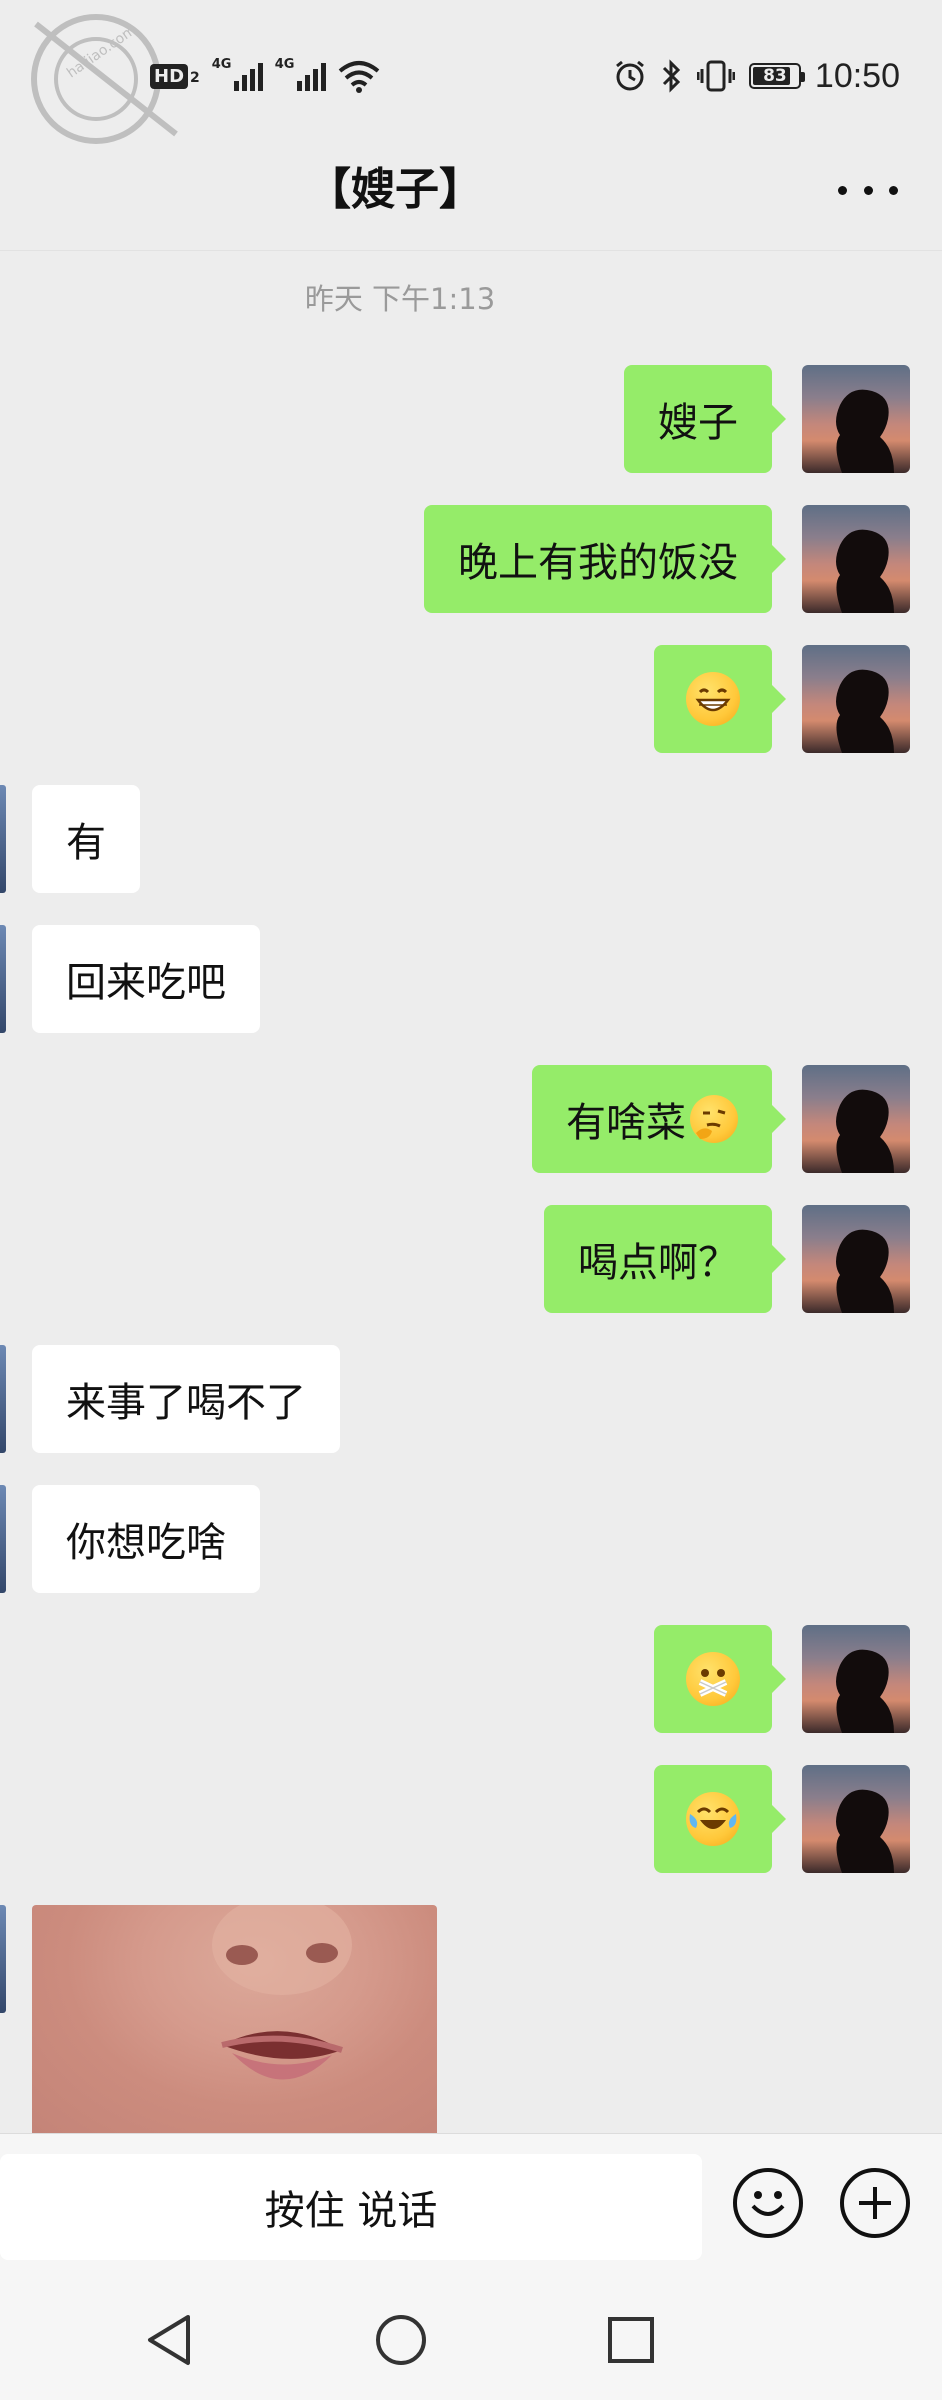  I want to click on more-options-button, so click(868, 190).